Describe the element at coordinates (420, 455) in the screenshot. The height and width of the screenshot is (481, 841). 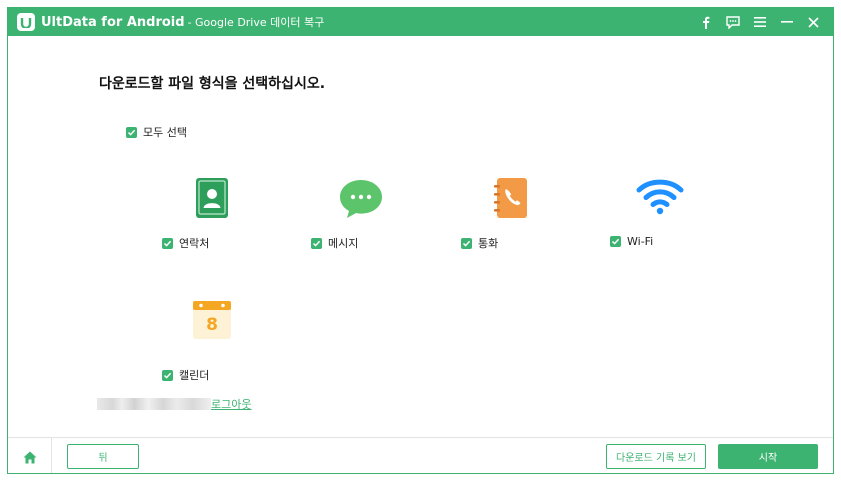
I see `footer-bar: 뒤 다운로드 기록 보기 시작` at that location.